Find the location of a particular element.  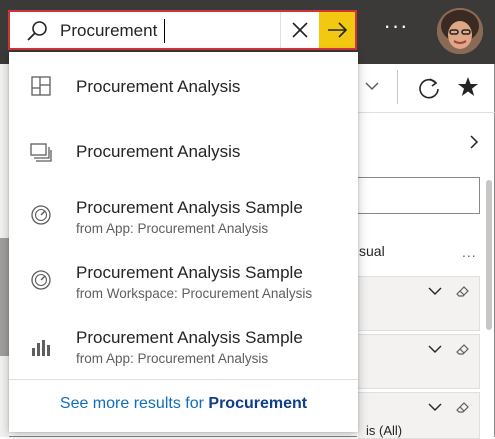

filter-value: is (All) is located at coordinates (384, 430).